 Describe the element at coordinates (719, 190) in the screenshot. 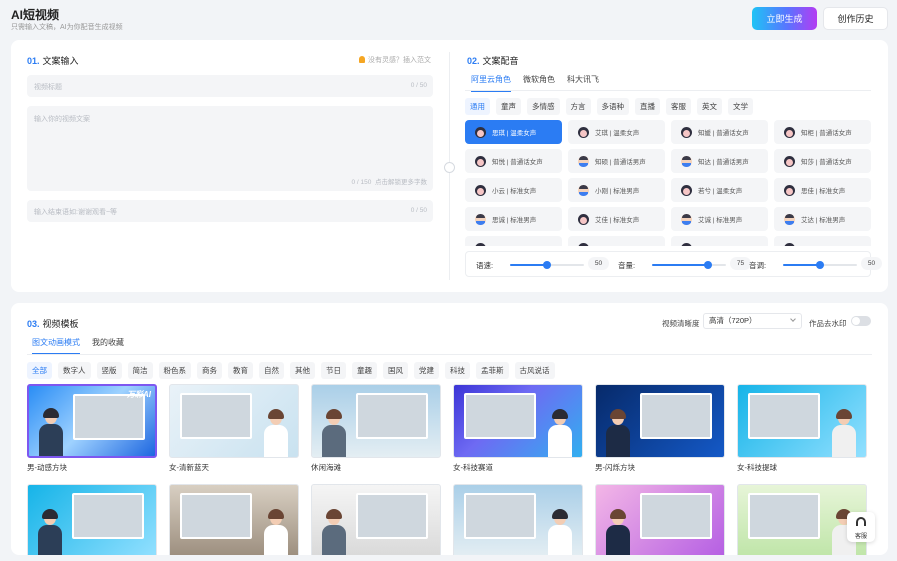

I see `voice-option: 若兮 | 温柔女声` at that location.